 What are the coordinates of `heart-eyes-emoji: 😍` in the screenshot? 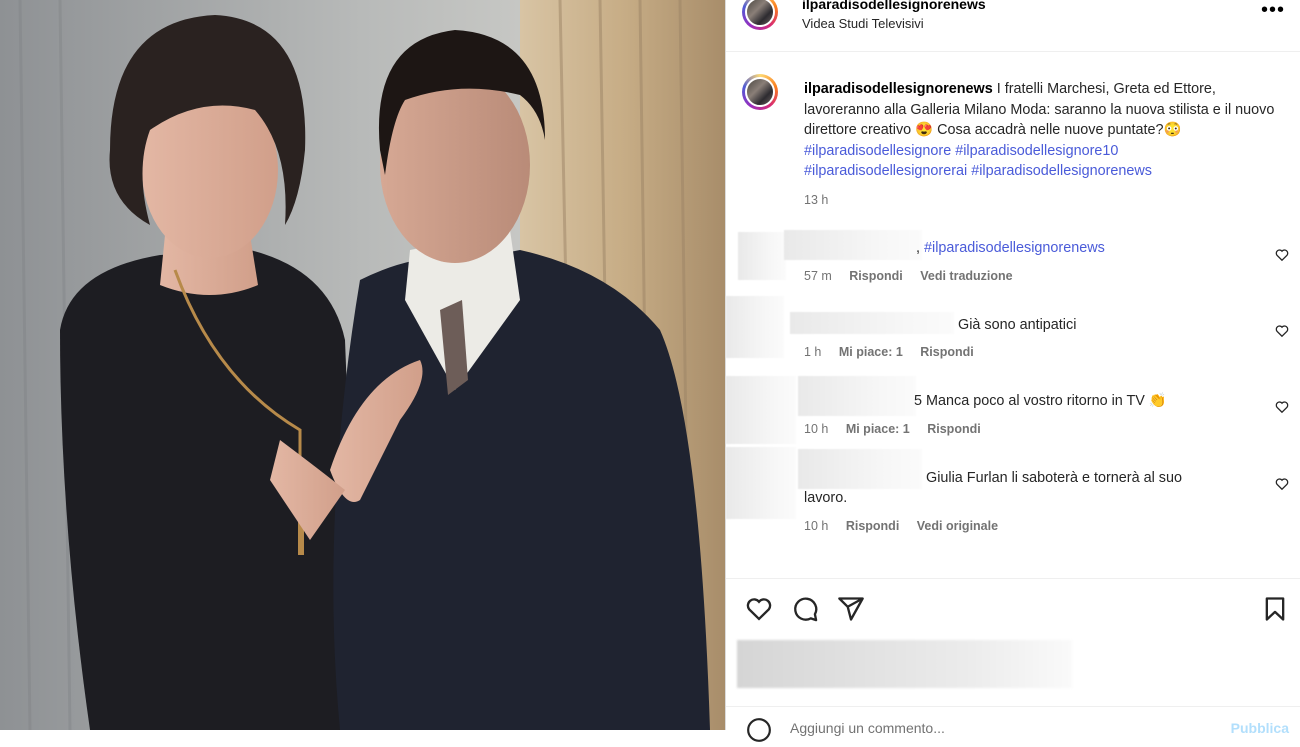 It's located at (924, 130).